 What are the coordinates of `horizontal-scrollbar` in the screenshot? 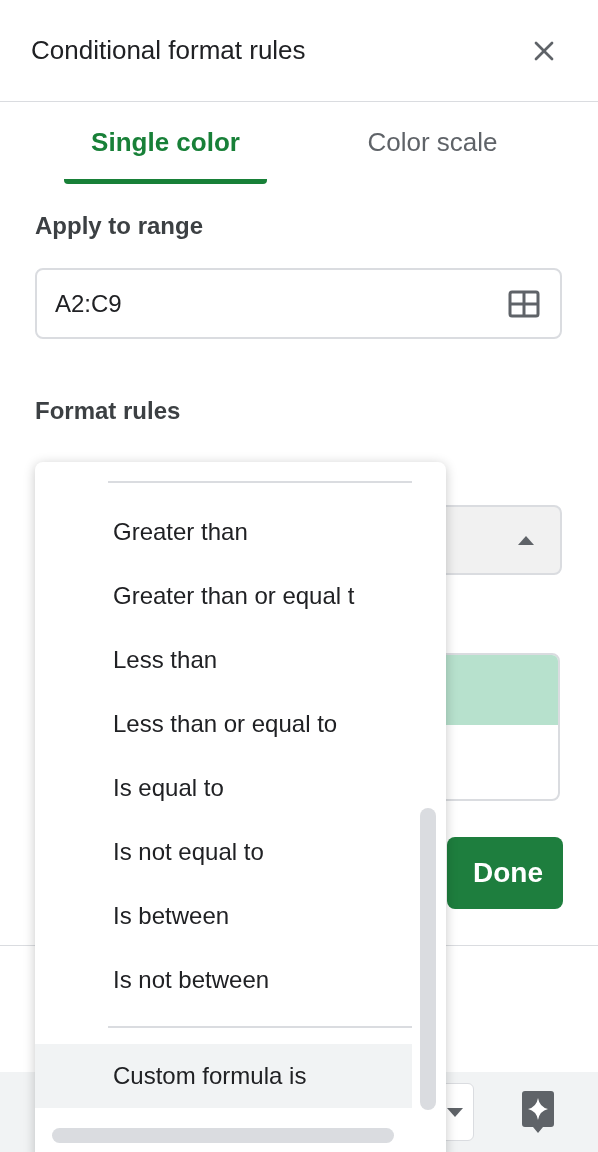 It's located at (223, 1135).